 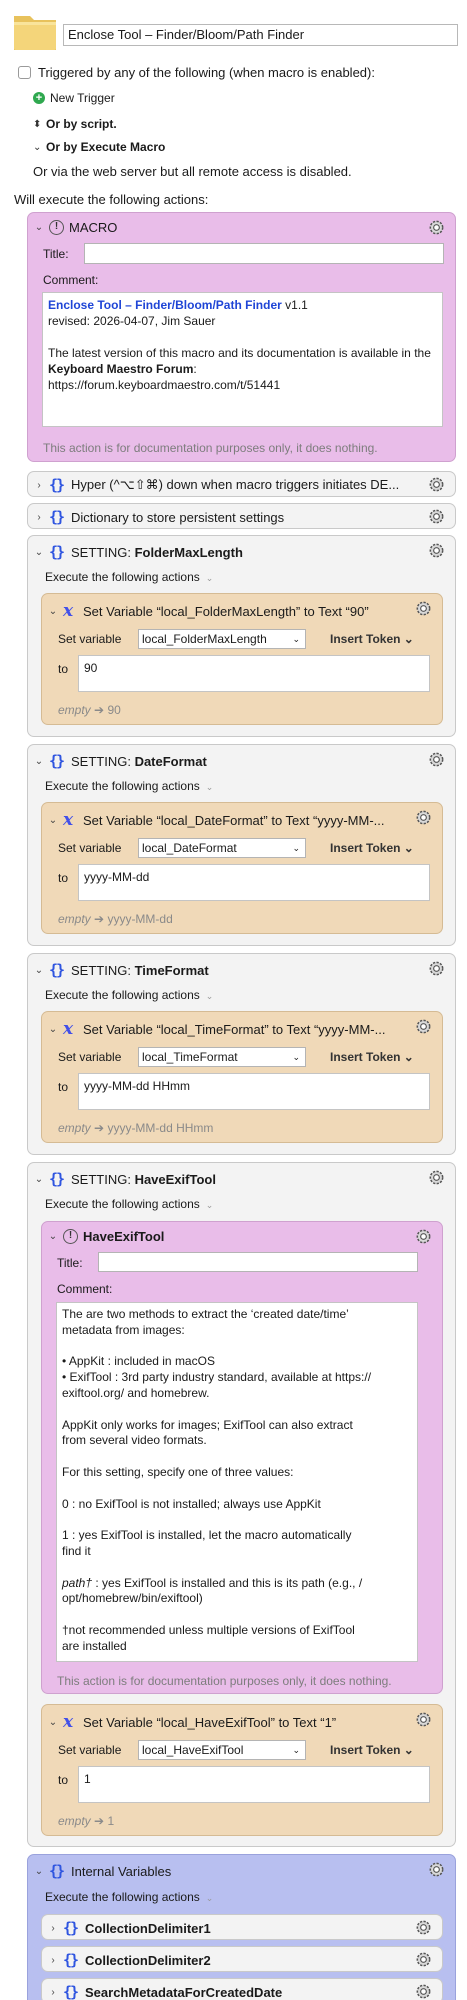 I want to click on comment-line: exiftool.org/ and homebrew., so click(x=136, y=1392).